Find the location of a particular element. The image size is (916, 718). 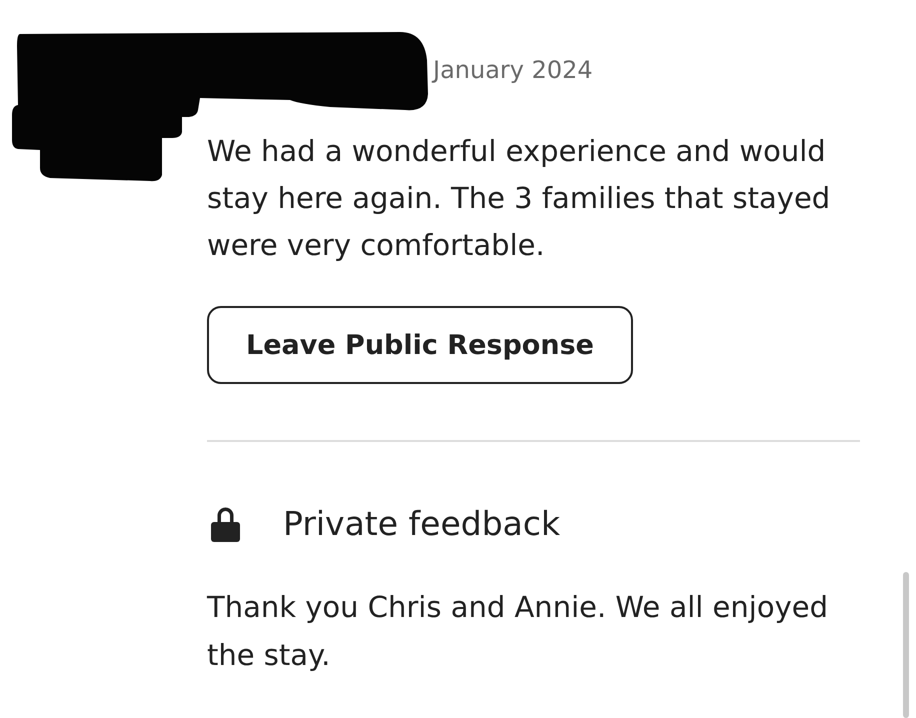

review-text: We had a wonderful experience and would stay here again. The 3 families that stayed were very comfortable. is located at coordinates (519, 198).